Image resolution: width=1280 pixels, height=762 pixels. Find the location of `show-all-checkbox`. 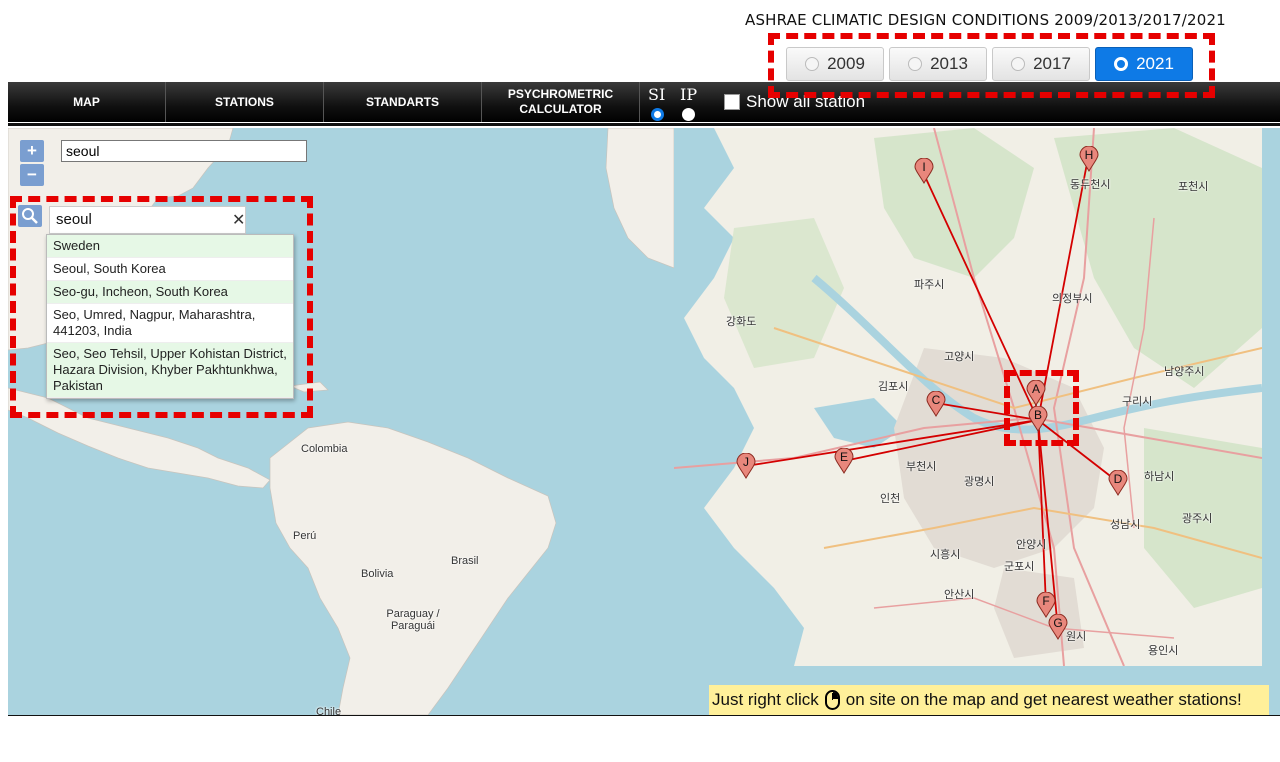

show-all-checkbox is located at coordinates (732, 102).